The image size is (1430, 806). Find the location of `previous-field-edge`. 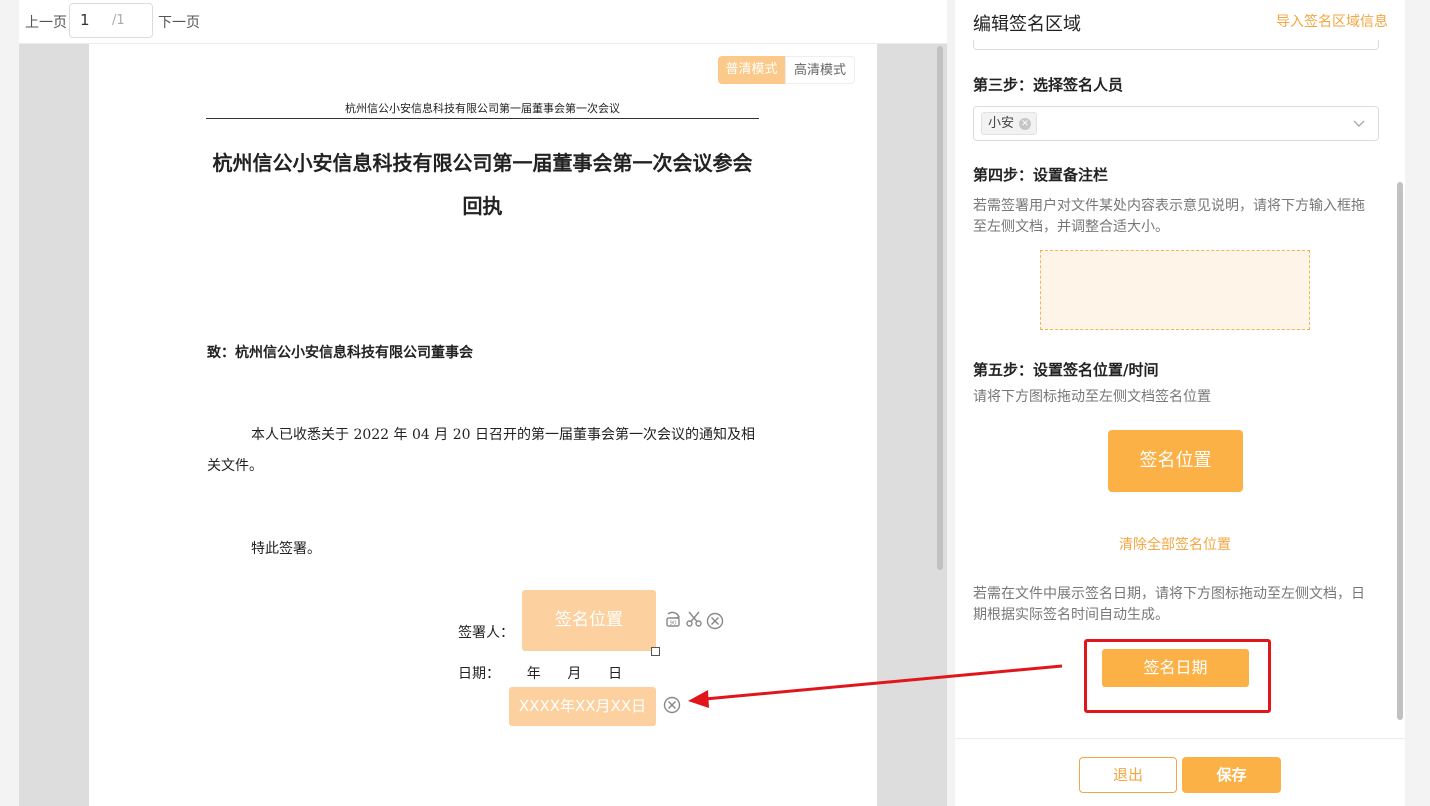

previous-field-edge is located at coordinates (1176, 45).